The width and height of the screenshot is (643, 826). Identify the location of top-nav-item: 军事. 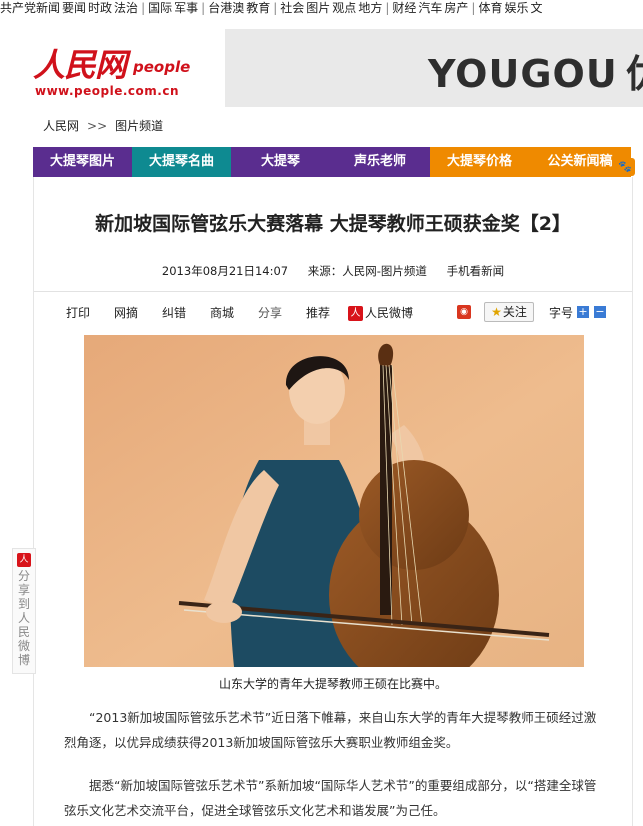
(186, 8).